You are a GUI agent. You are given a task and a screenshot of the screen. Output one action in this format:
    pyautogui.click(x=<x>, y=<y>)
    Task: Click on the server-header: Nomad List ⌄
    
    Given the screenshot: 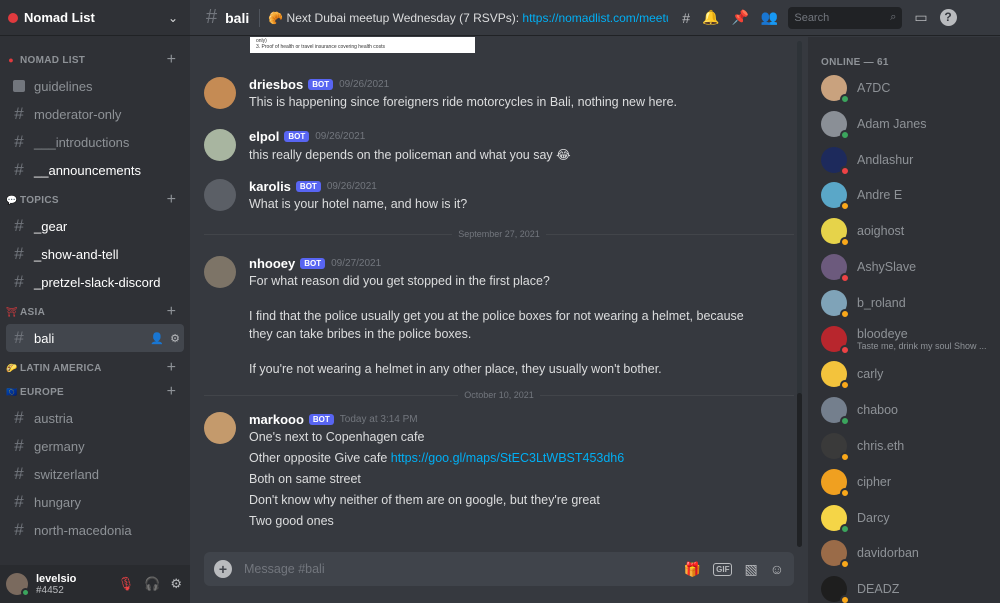 What is the action you would take?
    pyautogui.click(x=95, y=18)
    